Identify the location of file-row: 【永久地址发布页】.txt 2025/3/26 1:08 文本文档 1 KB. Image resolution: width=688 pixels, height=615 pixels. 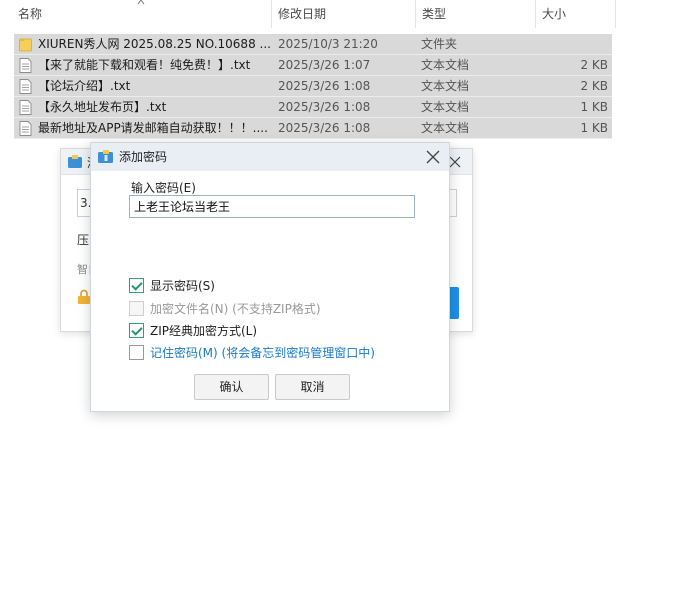
(313, 107).